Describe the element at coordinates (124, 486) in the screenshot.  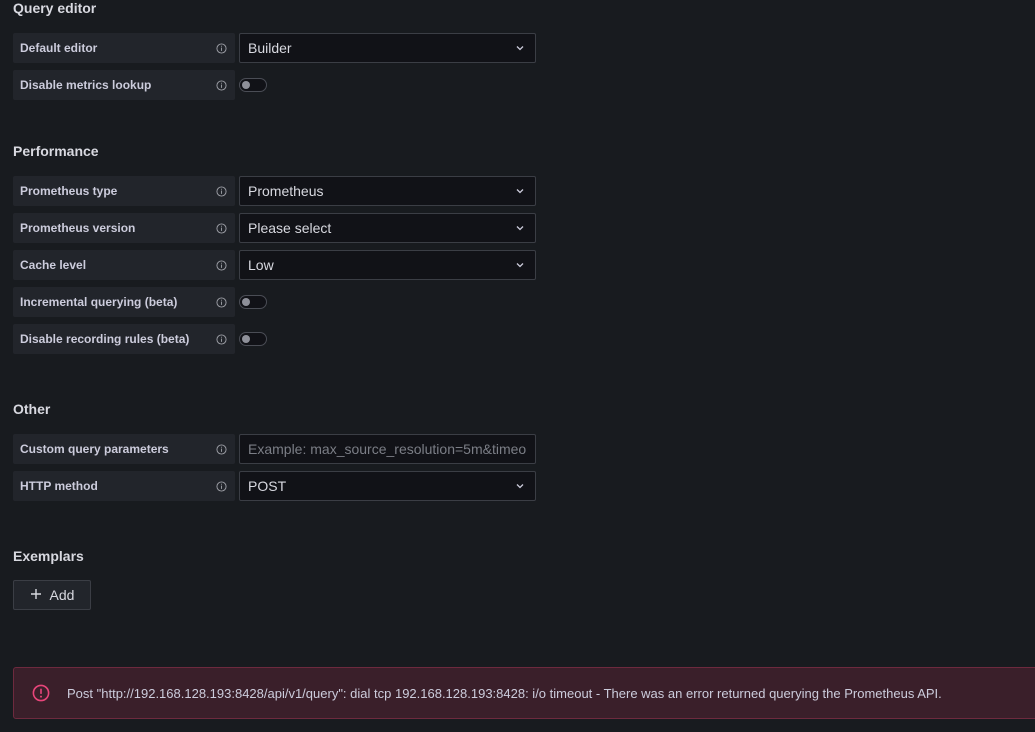
I see `field-label: HTTP method` at that location.